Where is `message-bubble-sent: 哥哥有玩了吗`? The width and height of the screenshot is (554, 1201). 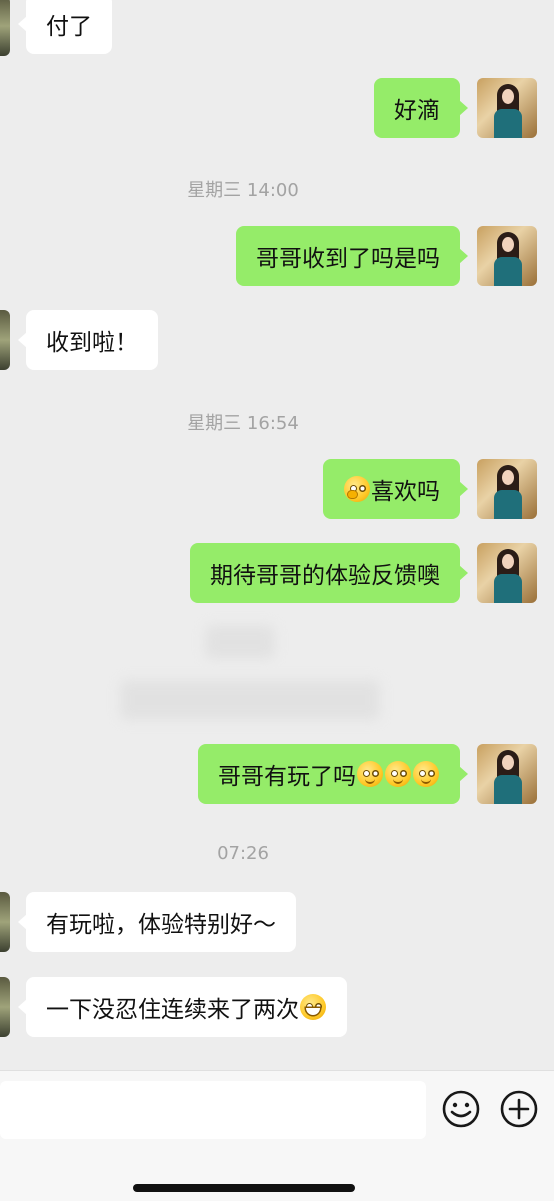 message-bubble-sent: 哥哥有玩了吗 is located at coordinates (333, 774).